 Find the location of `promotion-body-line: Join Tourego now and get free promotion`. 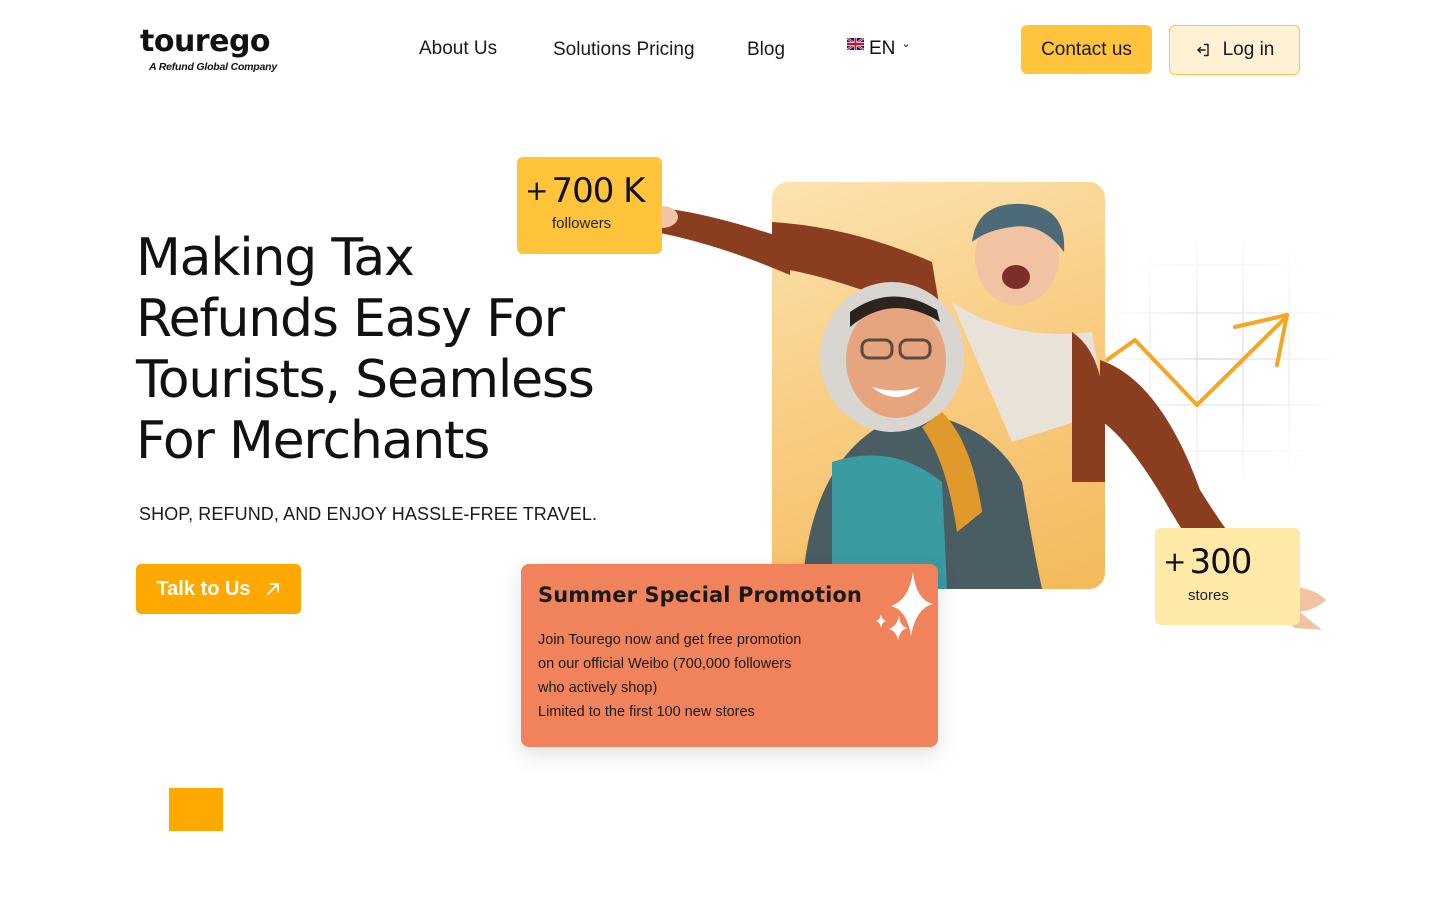

promotion-body-line: Join Tourego now and get free promotion is located at coordinates (670, 640).